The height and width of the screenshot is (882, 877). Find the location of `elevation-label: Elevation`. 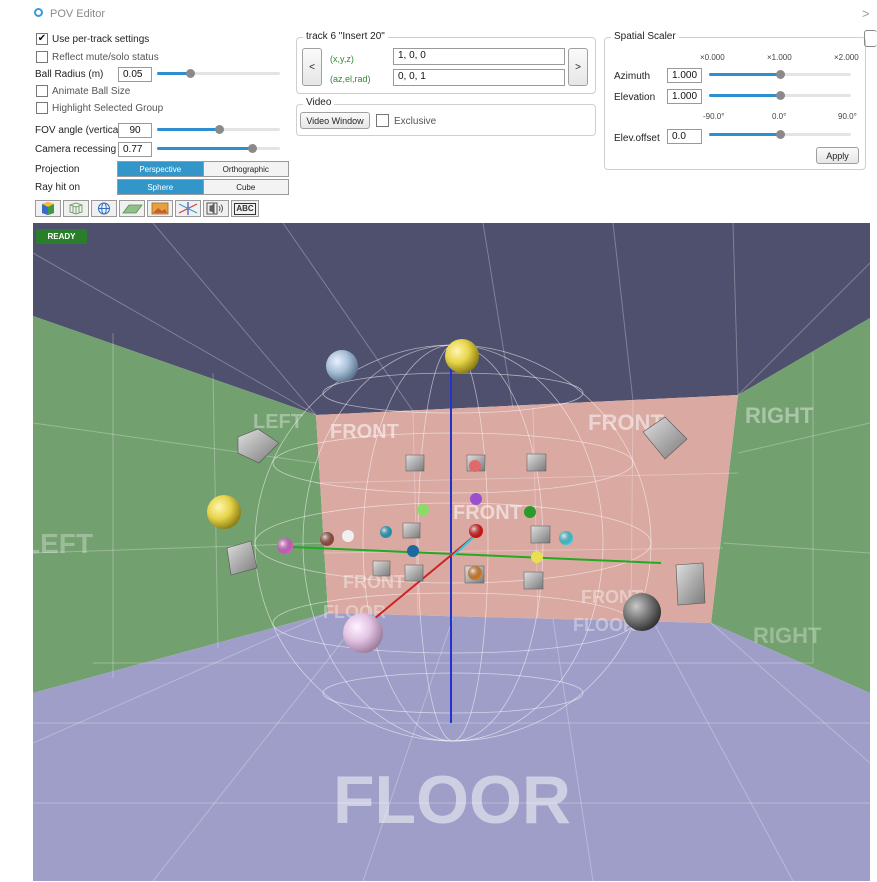

elevation-label: Elevation is located at coordinates (635, 97).